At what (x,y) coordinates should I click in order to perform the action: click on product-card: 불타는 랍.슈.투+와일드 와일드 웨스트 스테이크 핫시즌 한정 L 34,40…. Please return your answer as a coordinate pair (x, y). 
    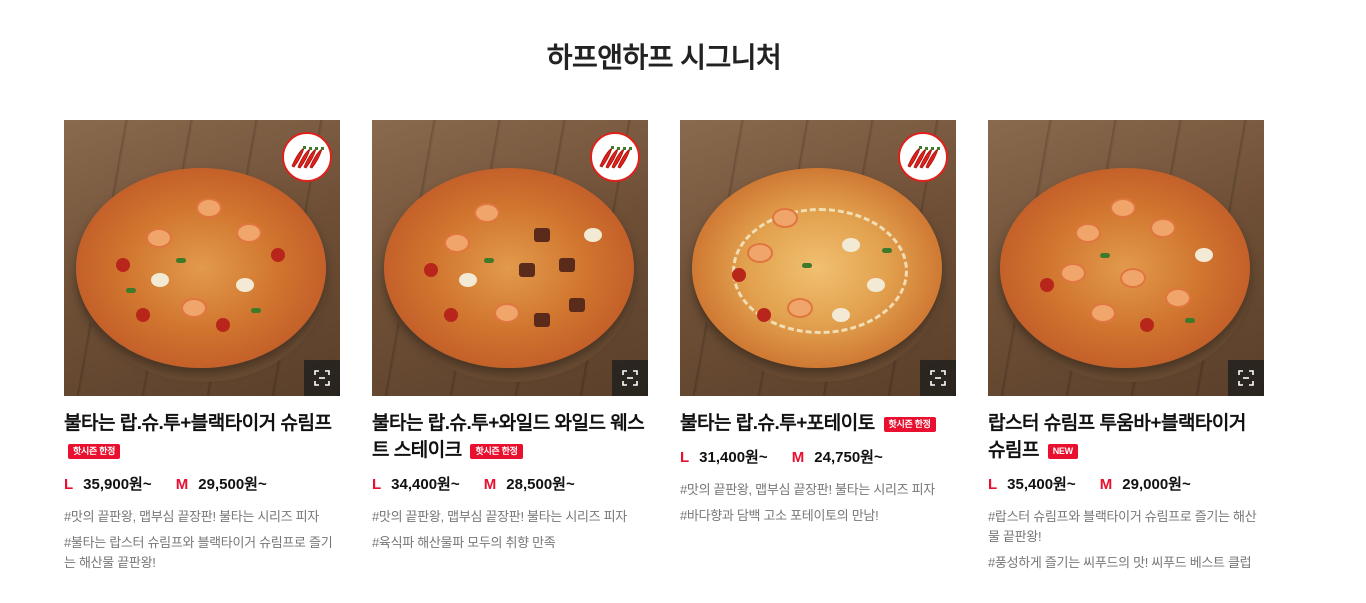
    Looking at the image, I should click on (510, 339).